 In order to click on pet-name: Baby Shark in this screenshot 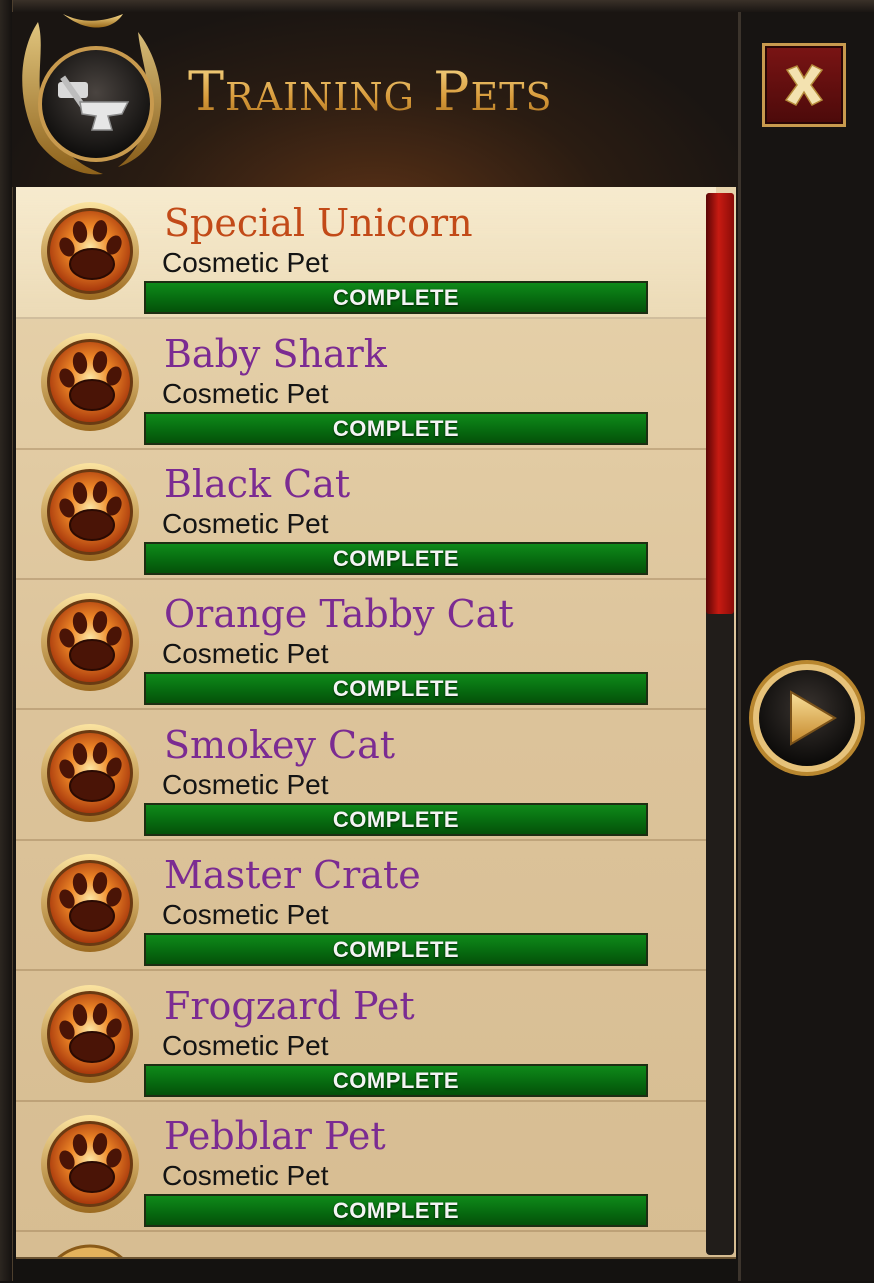, I will do `click(275, 354)`.